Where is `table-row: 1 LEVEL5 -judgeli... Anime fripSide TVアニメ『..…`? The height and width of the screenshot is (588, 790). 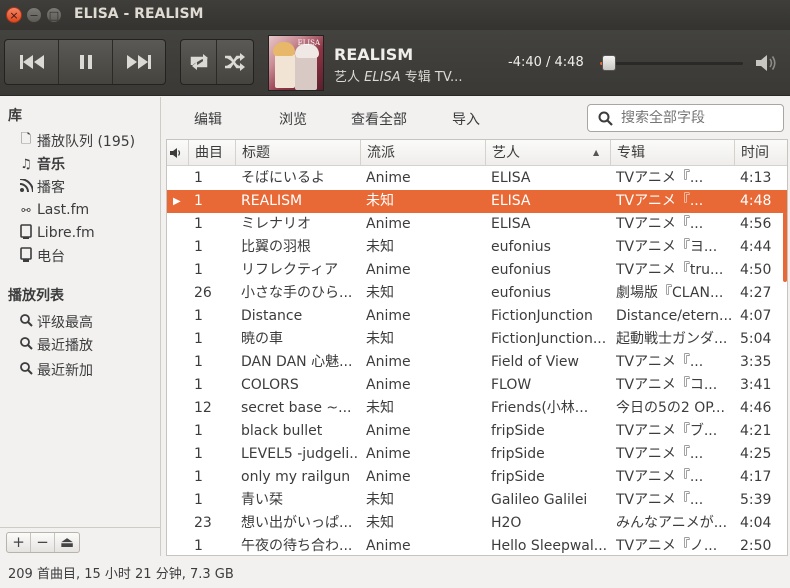 table-row: 1 LEVEL5 -judgeli... Anime fripSide TVアニメ『..… is located at coordinates (477, 454).